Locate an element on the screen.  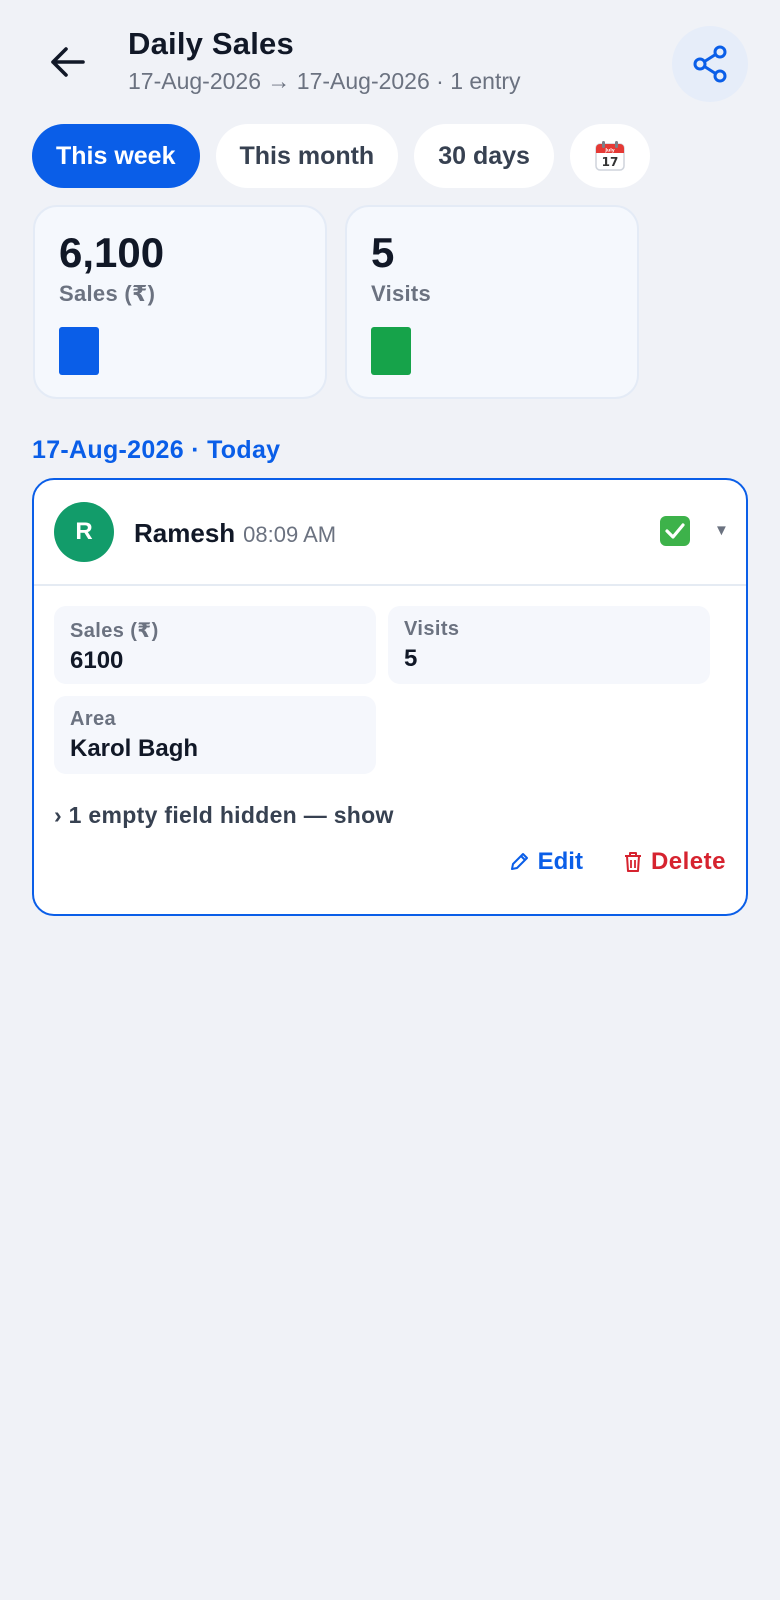
entry-time: 08:09 AM is located at coordinates (290, 534).